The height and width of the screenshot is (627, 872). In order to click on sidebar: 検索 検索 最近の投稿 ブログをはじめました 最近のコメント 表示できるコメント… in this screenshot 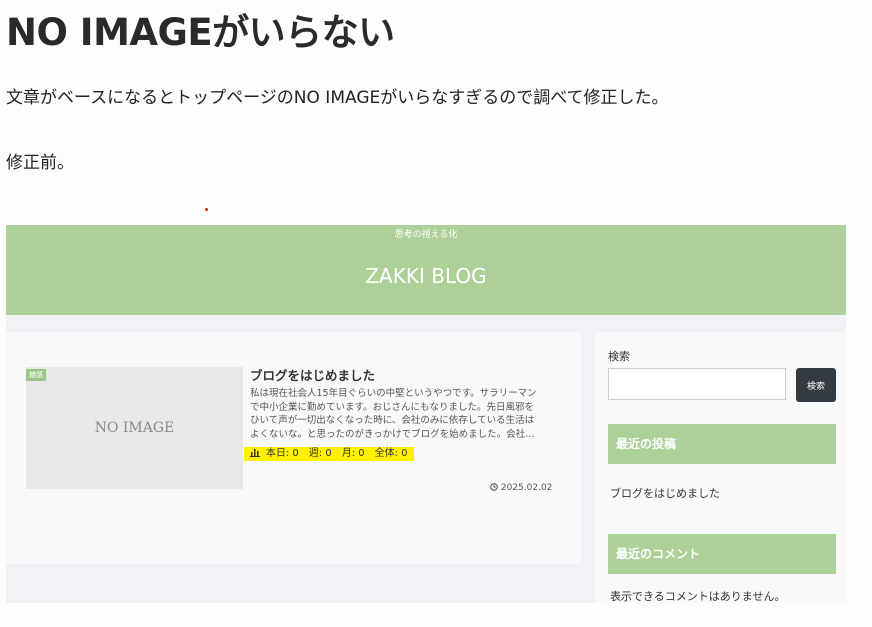, I will do `click(720, 467)`.